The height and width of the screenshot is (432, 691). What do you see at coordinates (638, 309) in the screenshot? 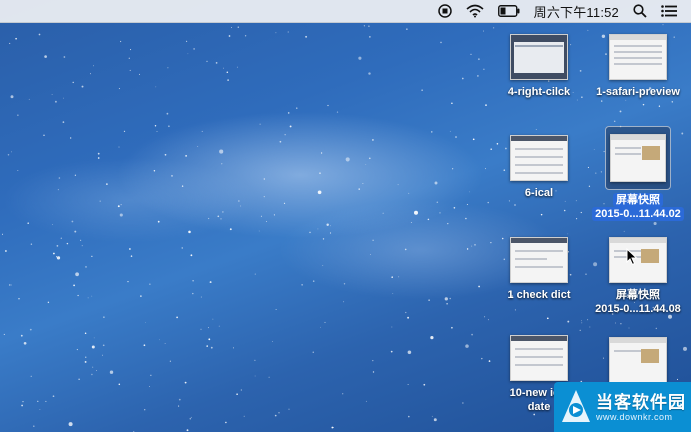
I see `file-date: 2015-0...11.44.08` at bounding box center [638, 309].